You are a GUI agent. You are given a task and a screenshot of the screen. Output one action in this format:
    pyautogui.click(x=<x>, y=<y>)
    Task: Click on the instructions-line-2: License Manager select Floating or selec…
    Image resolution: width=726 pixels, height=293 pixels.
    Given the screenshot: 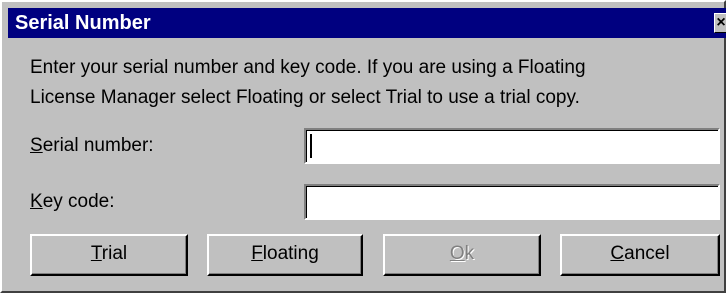 What is the action you would take?
    pyautogui.click(x=305, y=97)
    